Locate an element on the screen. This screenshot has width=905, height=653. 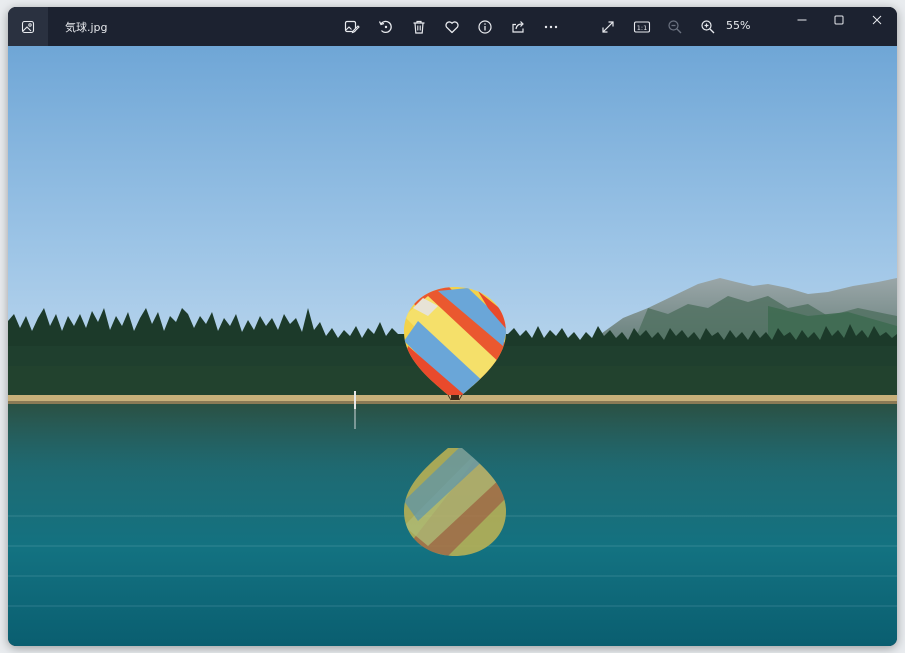
info-icon is located at coordinates (485, 27).